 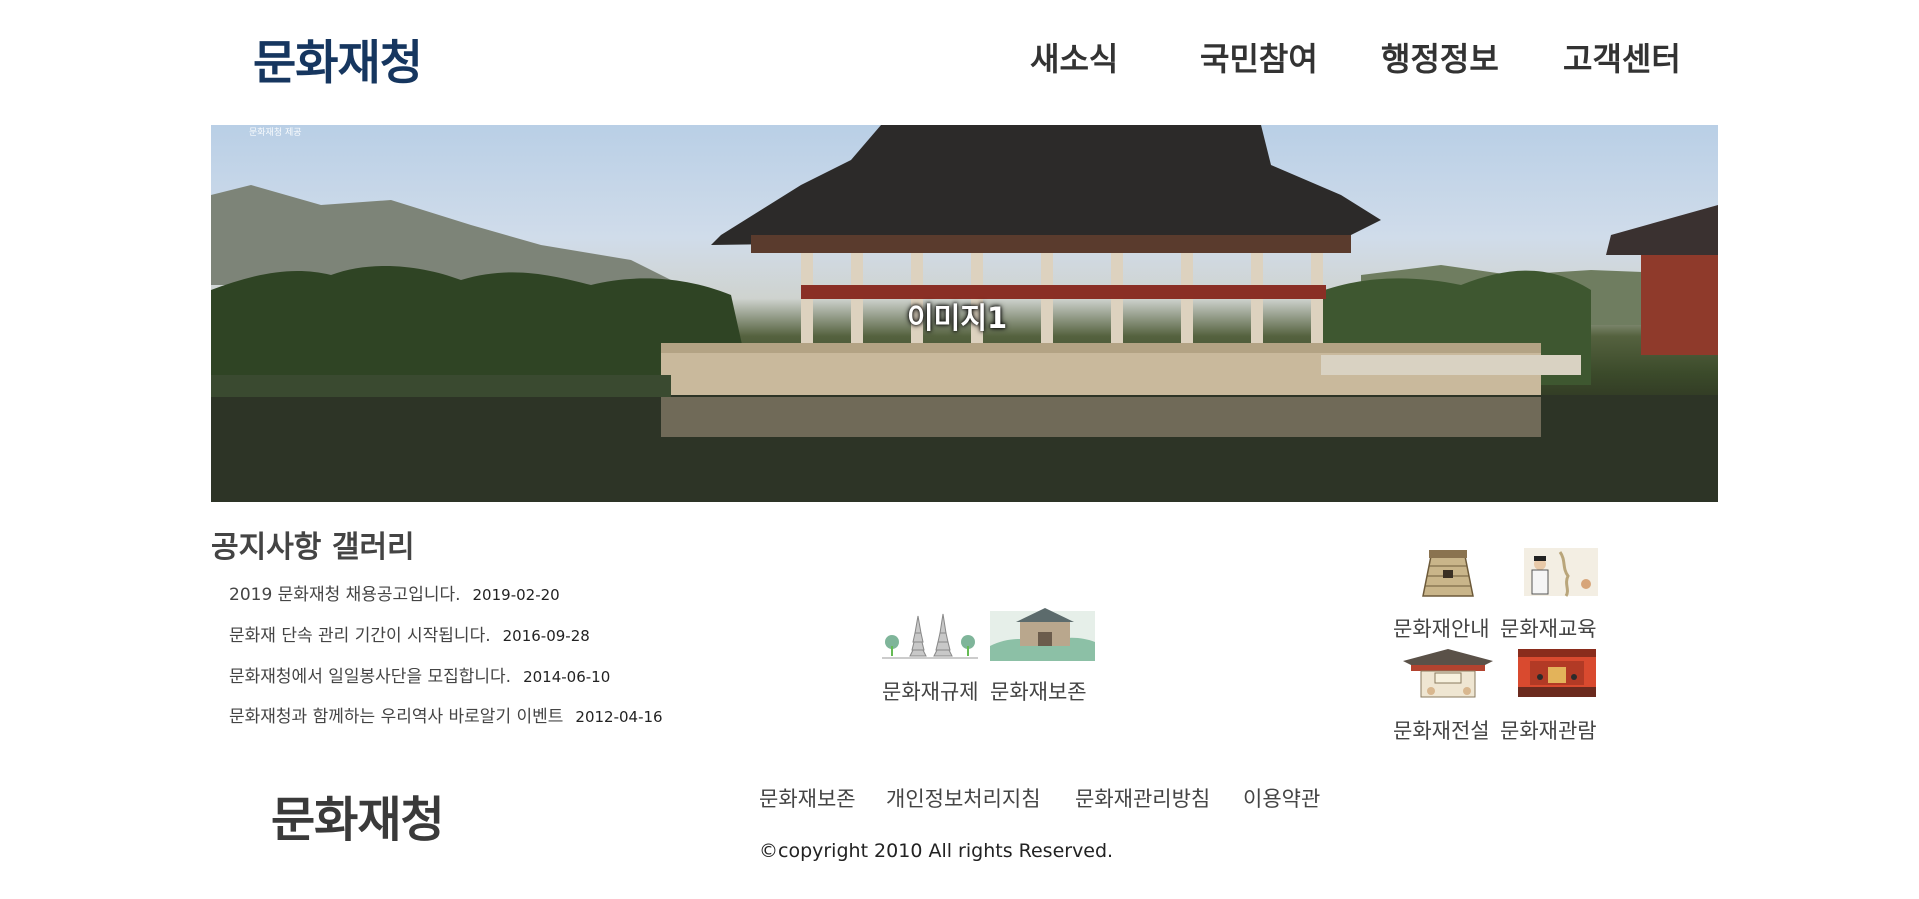 I want to click on notice-item: 문화재청과 함께하는 우리역사 바로알기 이벤트 2012-04-16, so click(x=446, y=714).